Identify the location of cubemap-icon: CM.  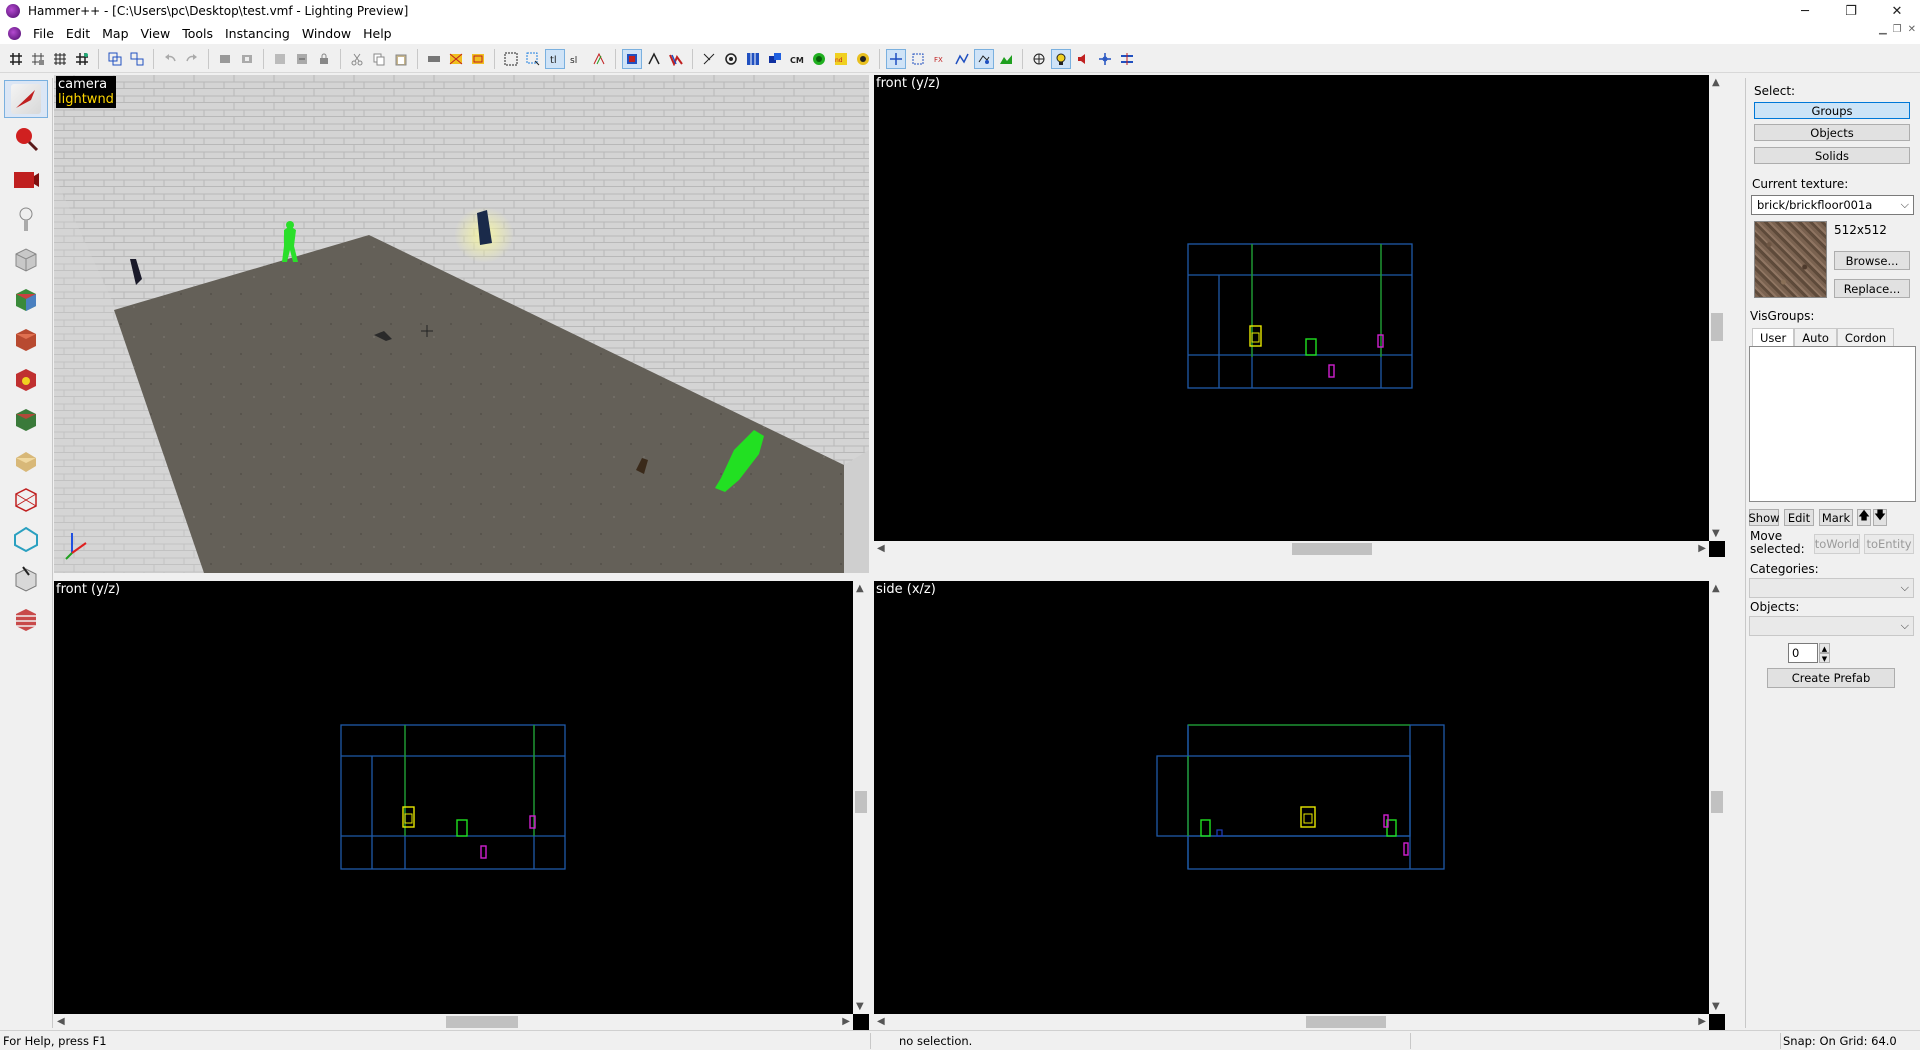
(797, 59).